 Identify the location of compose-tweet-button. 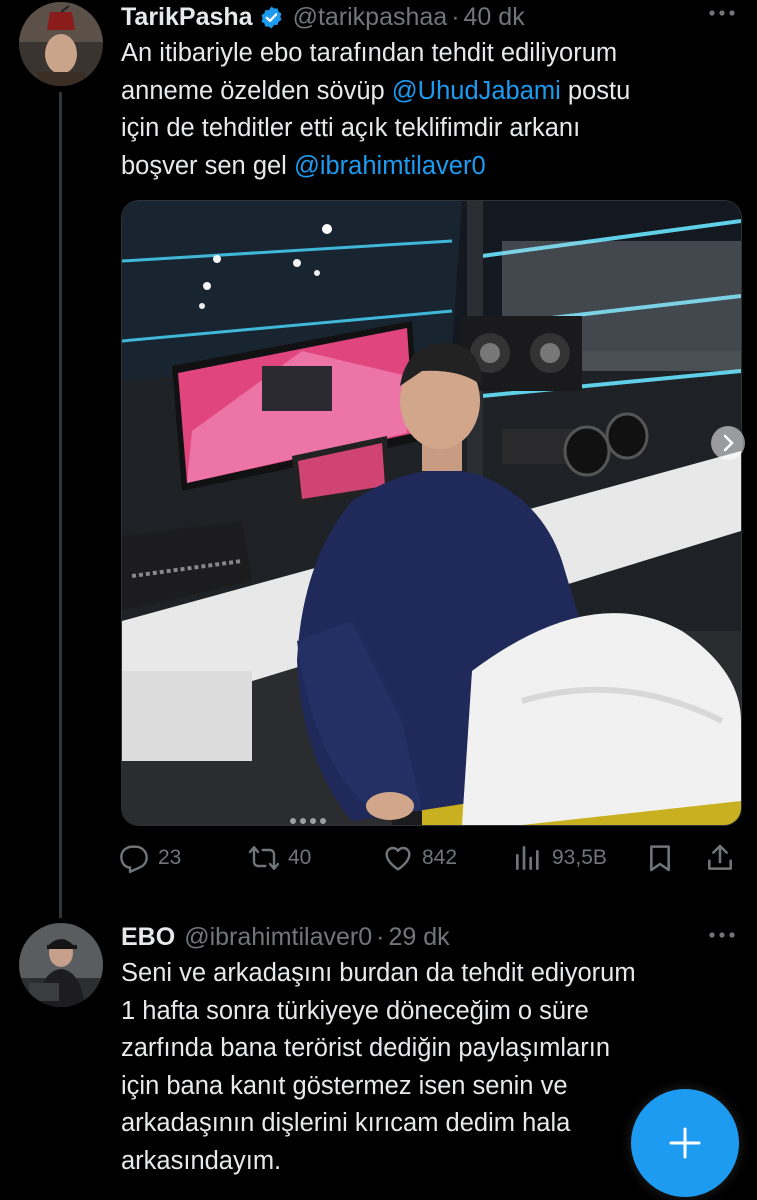
(685, 1143).